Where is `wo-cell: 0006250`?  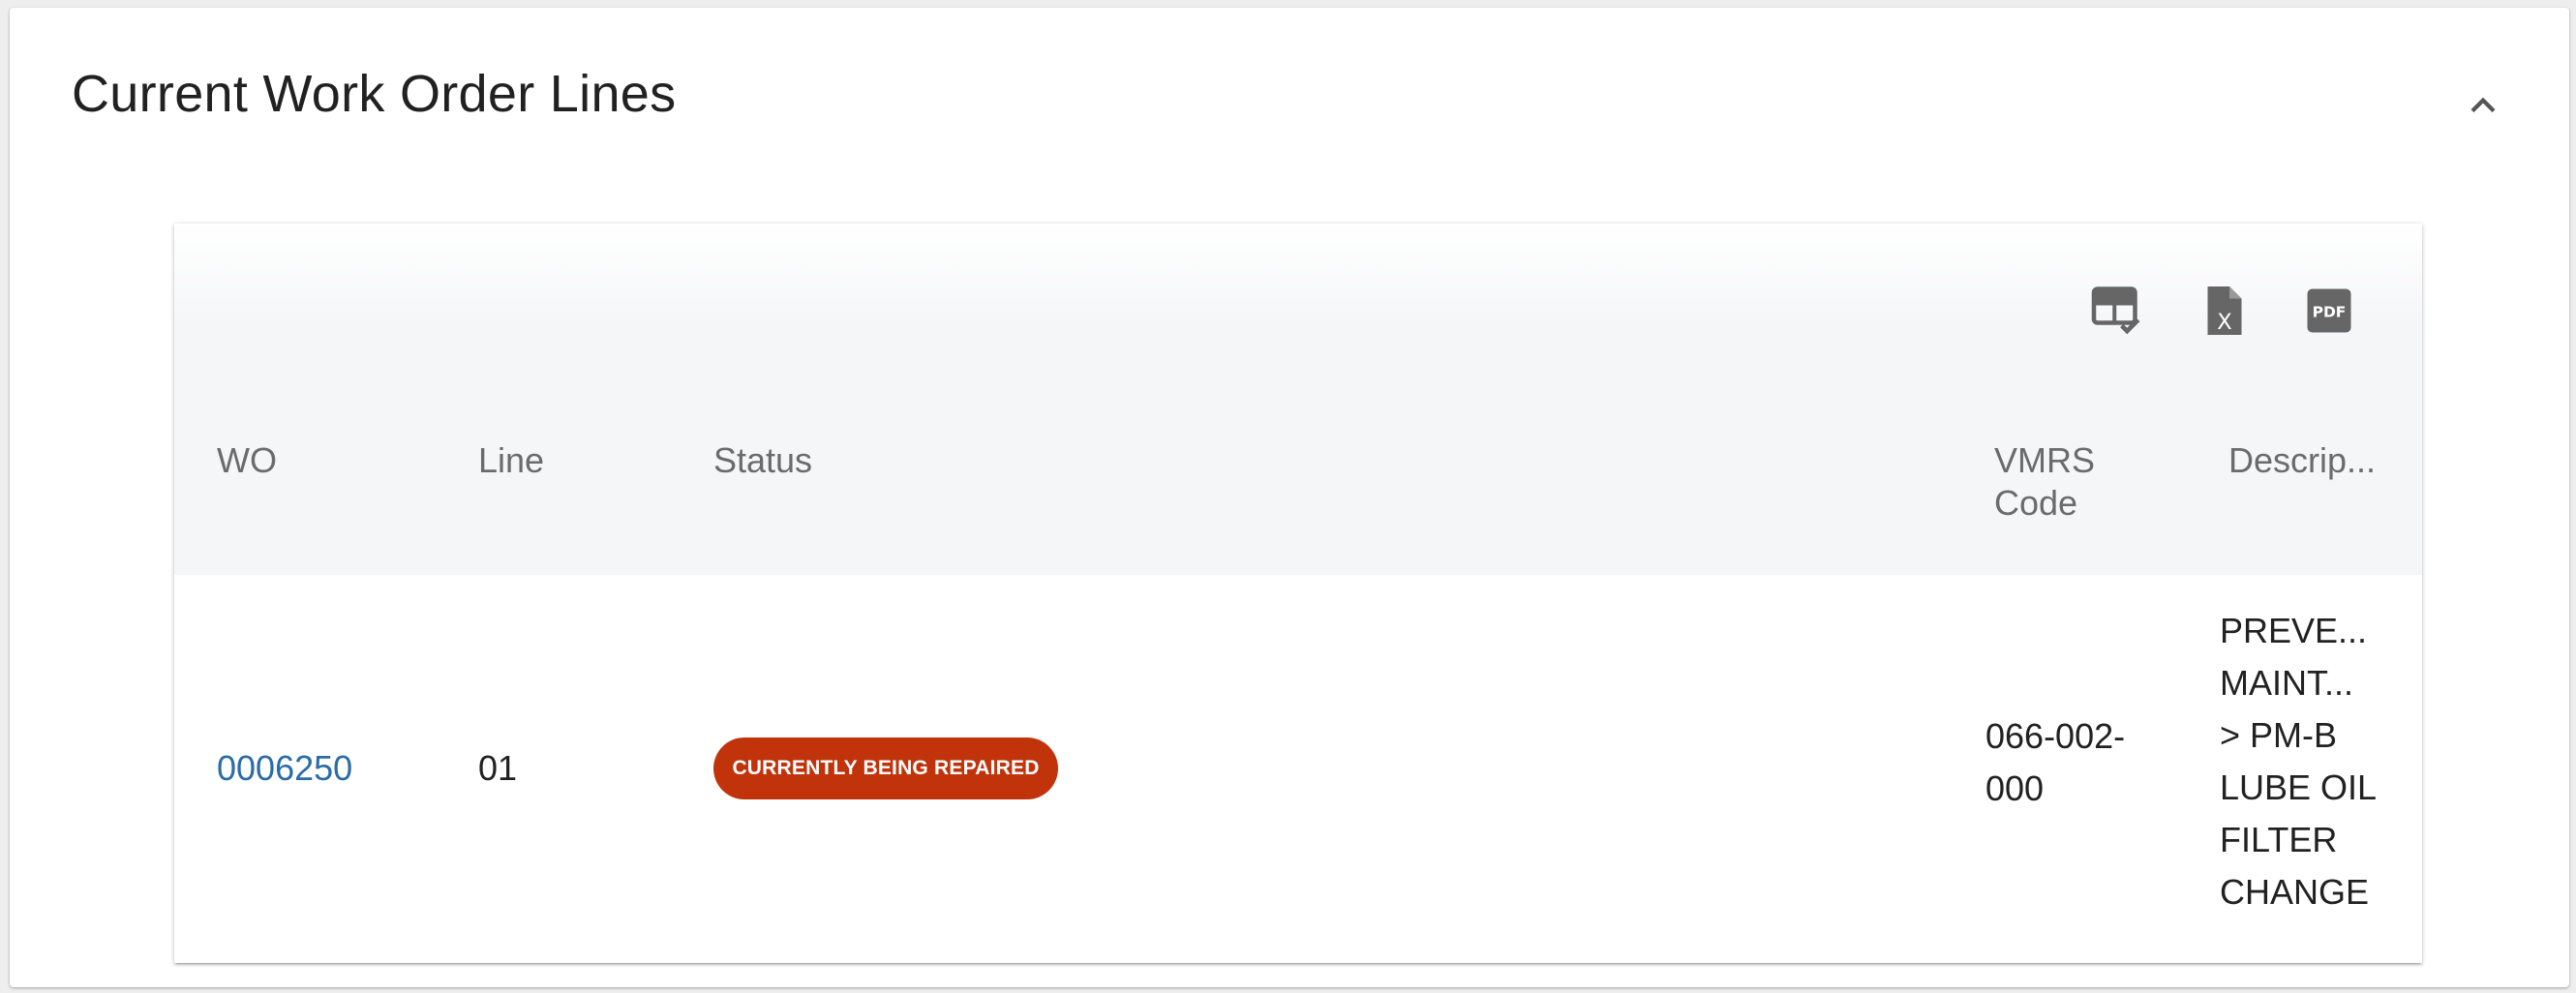
wo-cell: 0006250 is located at coordinates (284, 768).